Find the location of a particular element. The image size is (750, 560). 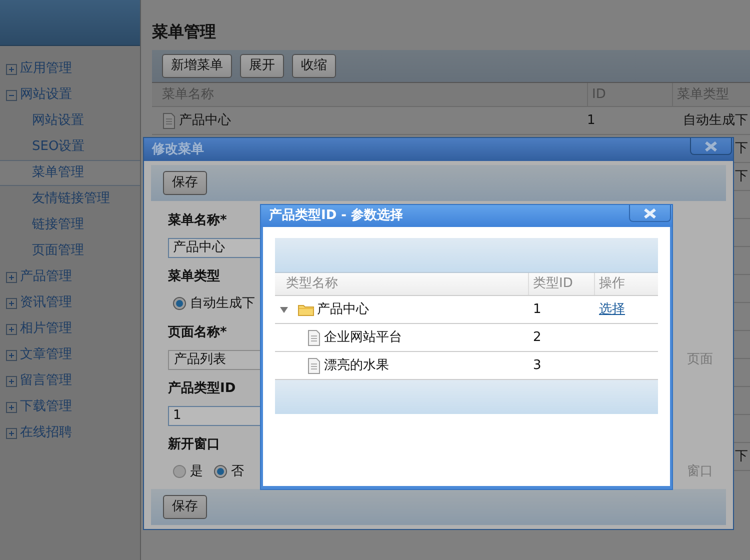

field-label: 菜单名称* is located at coordinates (197, 221).